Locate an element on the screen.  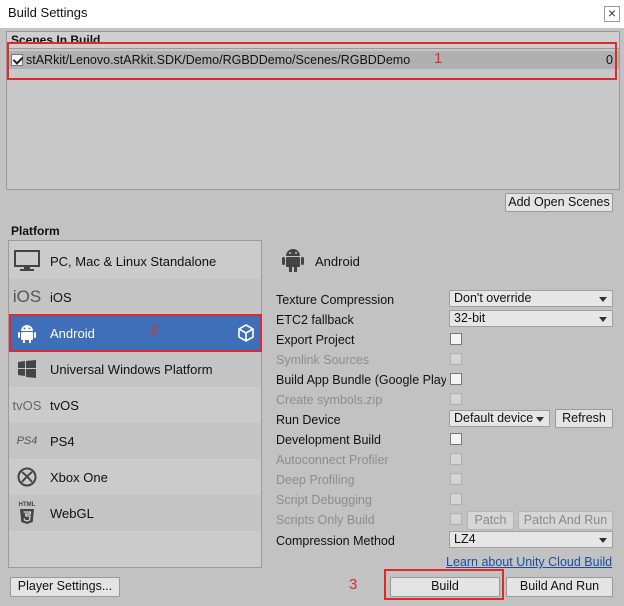
cloud-build-link: Learn about Unity Cloud Build is located at coordinates (529, 562).